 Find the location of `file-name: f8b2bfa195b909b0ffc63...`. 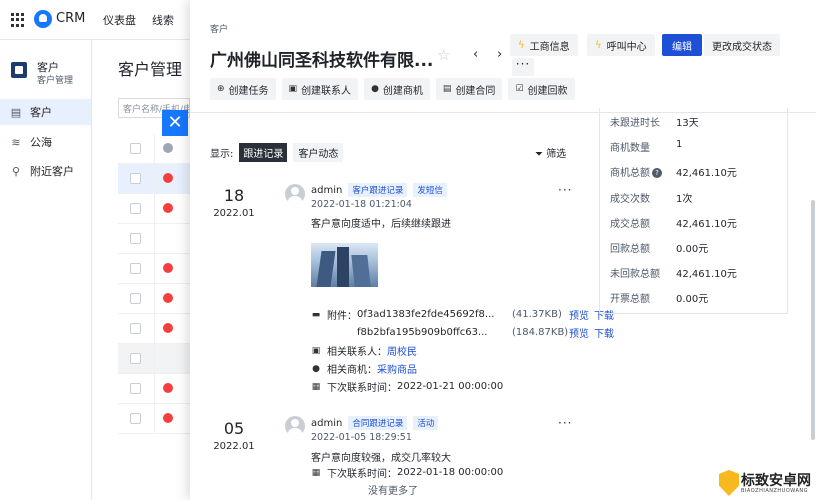

file-name: f8b2bfa195b909b0ffc63... is located at coordinates (422, 332).